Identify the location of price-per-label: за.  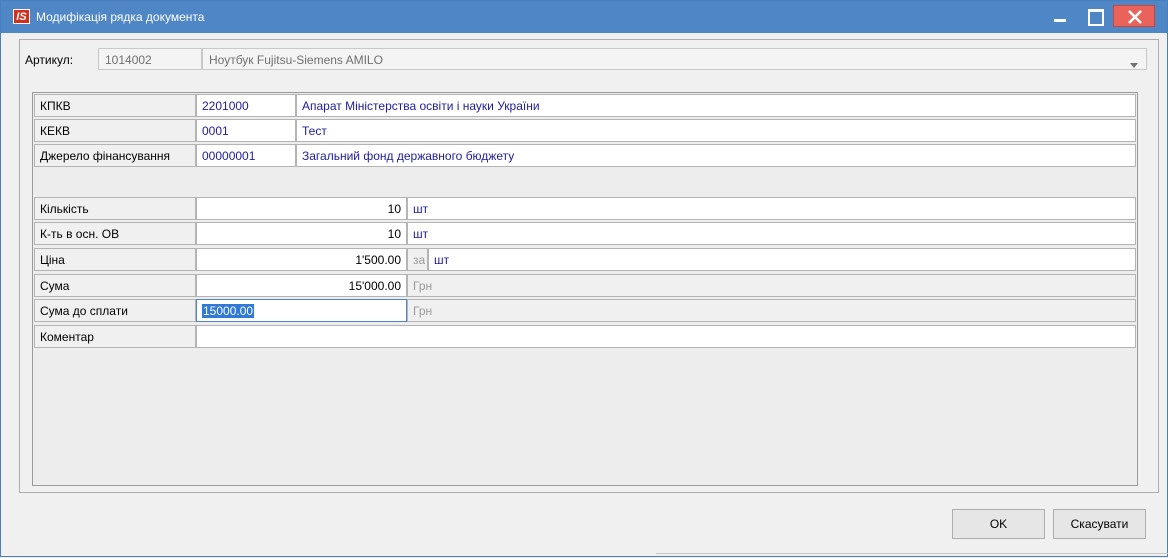
(417, 259).